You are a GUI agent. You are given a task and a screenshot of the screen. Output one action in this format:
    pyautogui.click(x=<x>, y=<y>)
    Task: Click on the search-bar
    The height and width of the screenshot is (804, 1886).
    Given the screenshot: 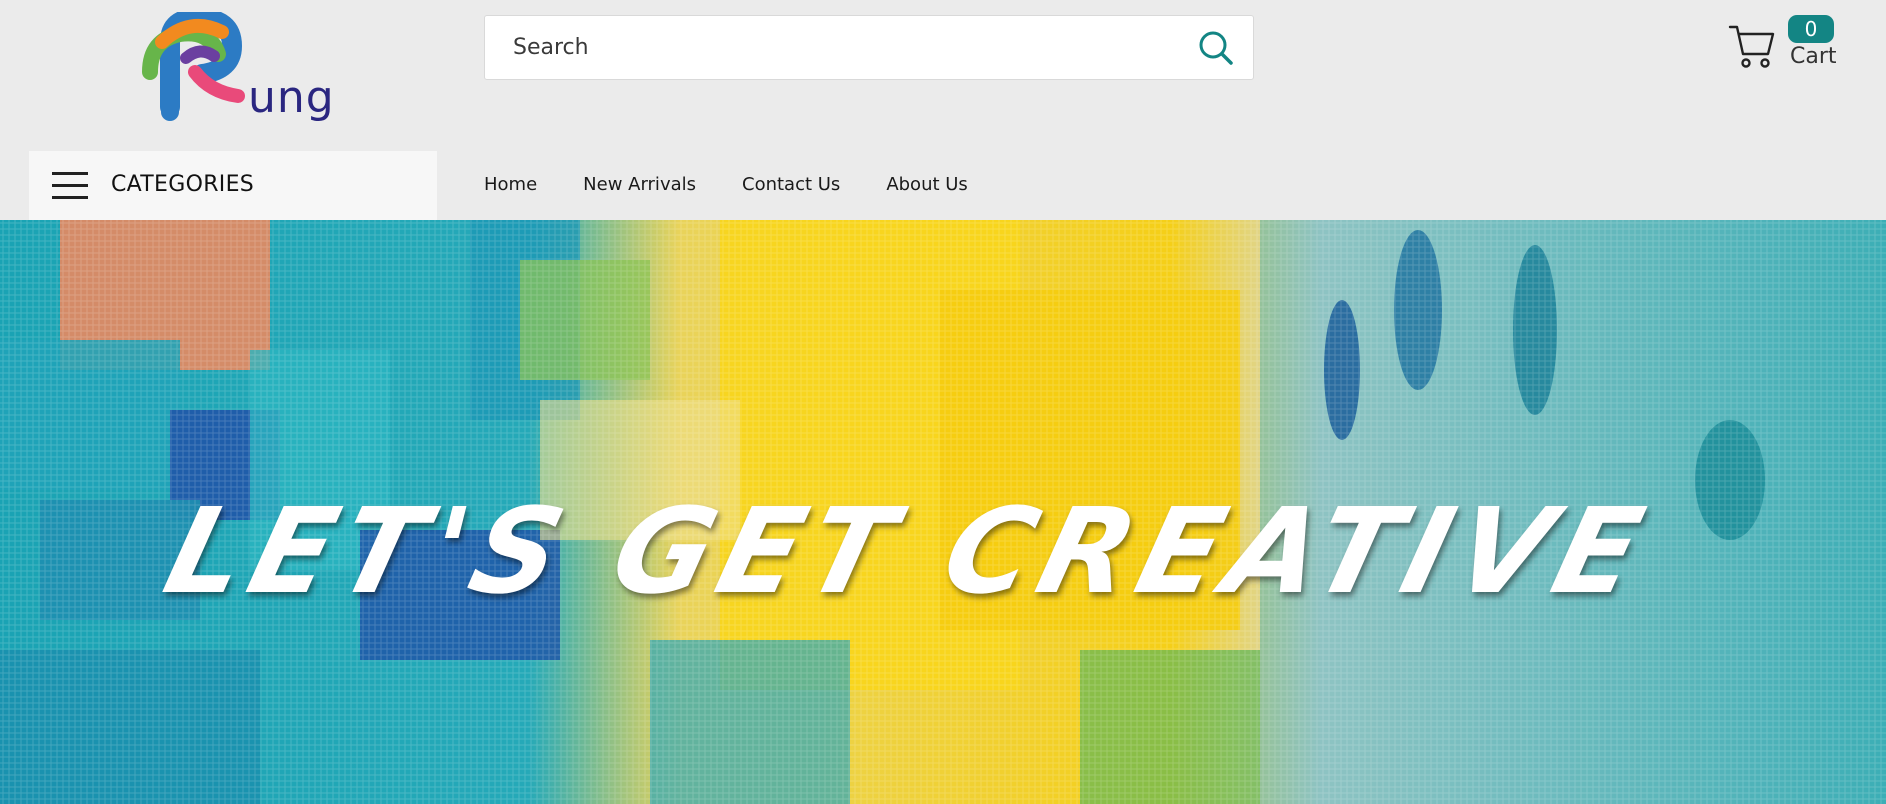 What is the action you would take?
    pyautogui.click(x=869, y=47)
    